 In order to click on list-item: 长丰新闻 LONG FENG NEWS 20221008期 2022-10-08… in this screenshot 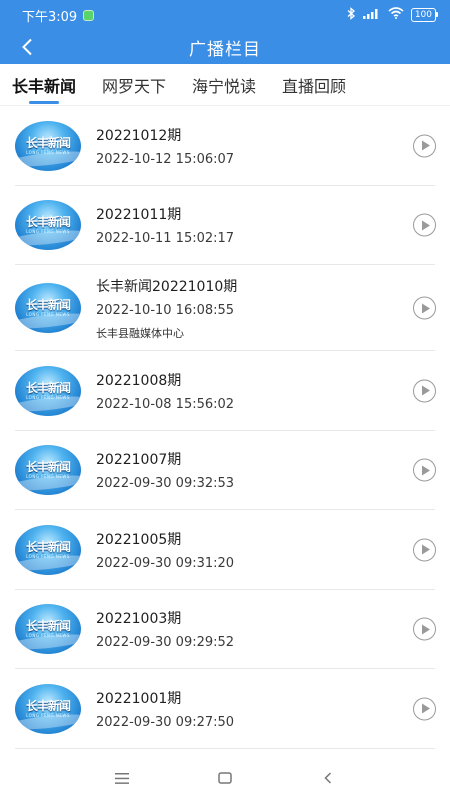, I will do `click(225, 391)`.